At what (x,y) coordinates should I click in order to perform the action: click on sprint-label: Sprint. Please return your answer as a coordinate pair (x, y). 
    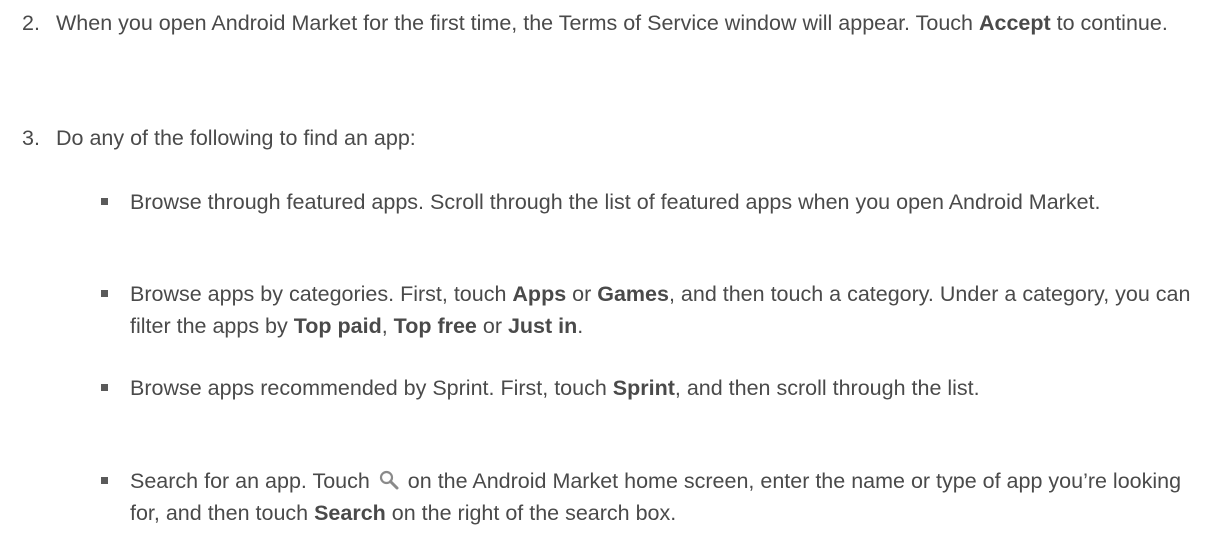
    Looking at the image, I should click on (643, 388).